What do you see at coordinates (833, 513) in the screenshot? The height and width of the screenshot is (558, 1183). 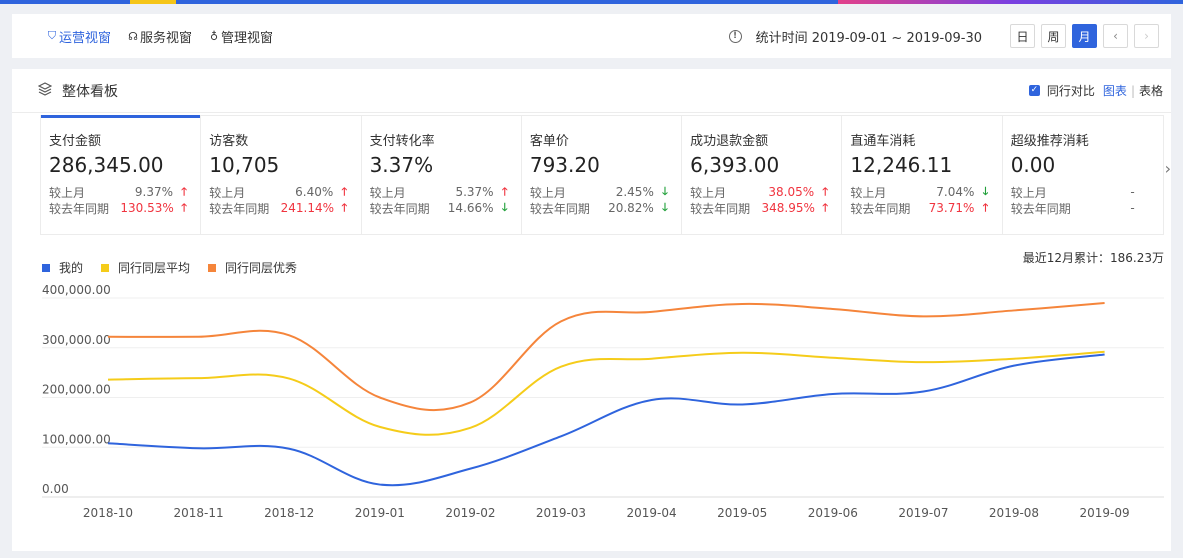 I see `x-tick-label: 2019-06` at bounding box center [833, 513].